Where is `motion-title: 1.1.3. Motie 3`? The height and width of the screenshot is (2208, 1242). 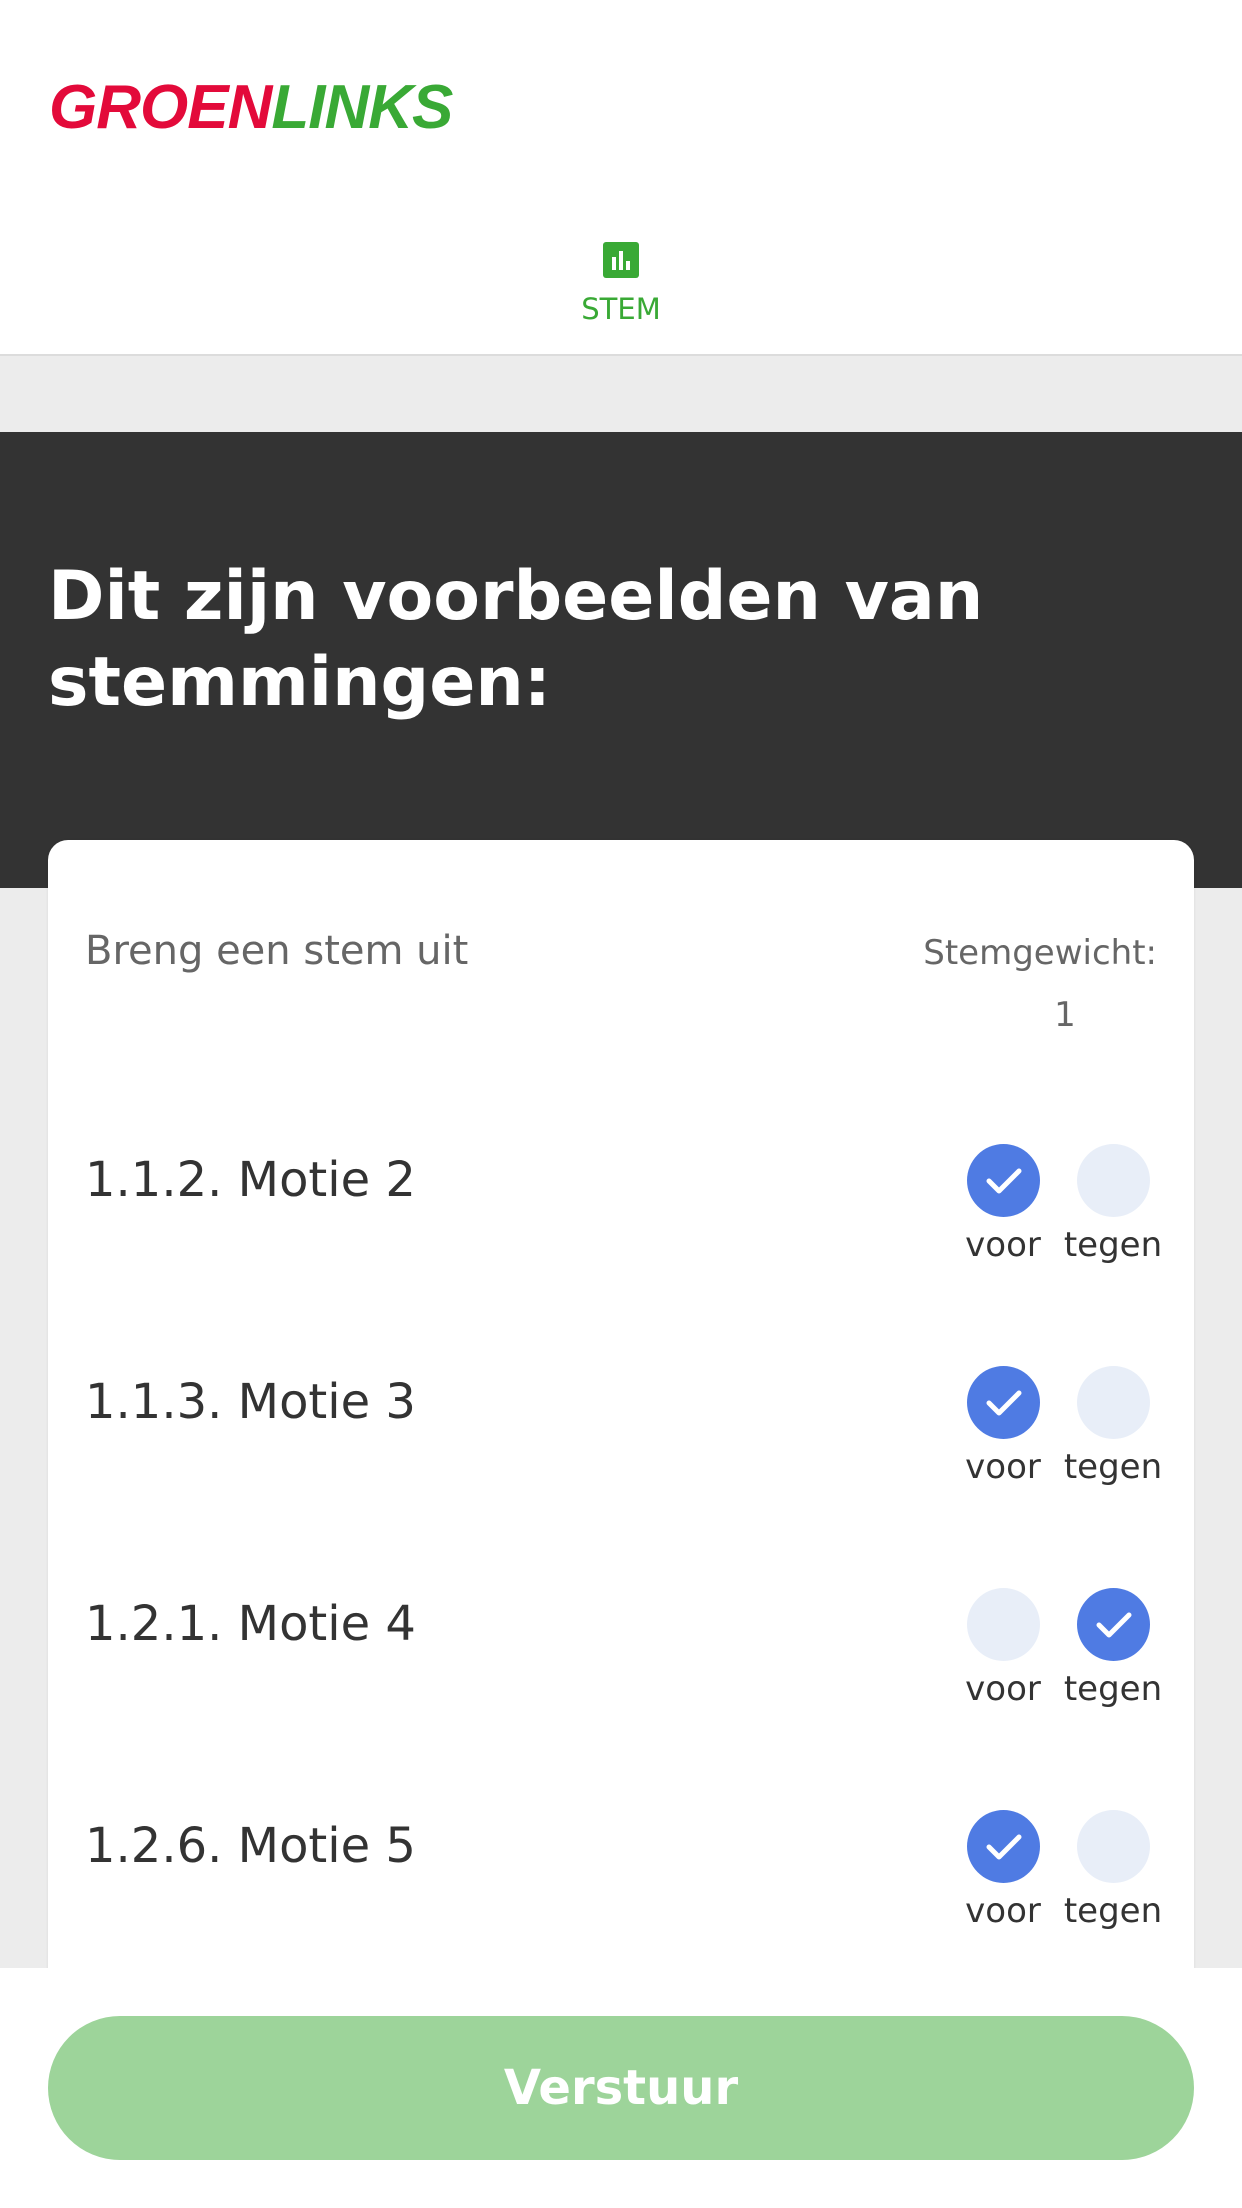
motion-title: 1.1.3. Motie 3 is located at coordinates (250, 1402).